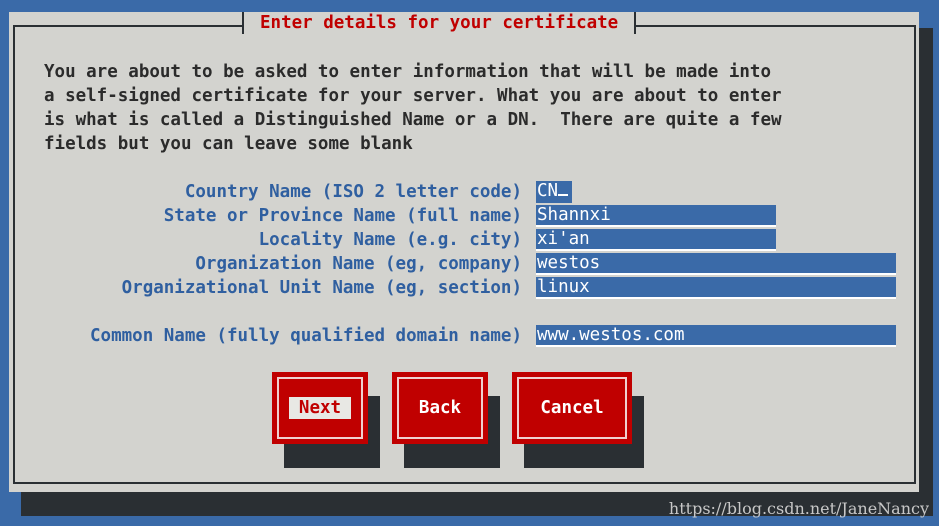  Describe the element at coordinates (358, 264) in the screenshot. I see `organization-name-label: Organization Name (eg, company)` at that location.